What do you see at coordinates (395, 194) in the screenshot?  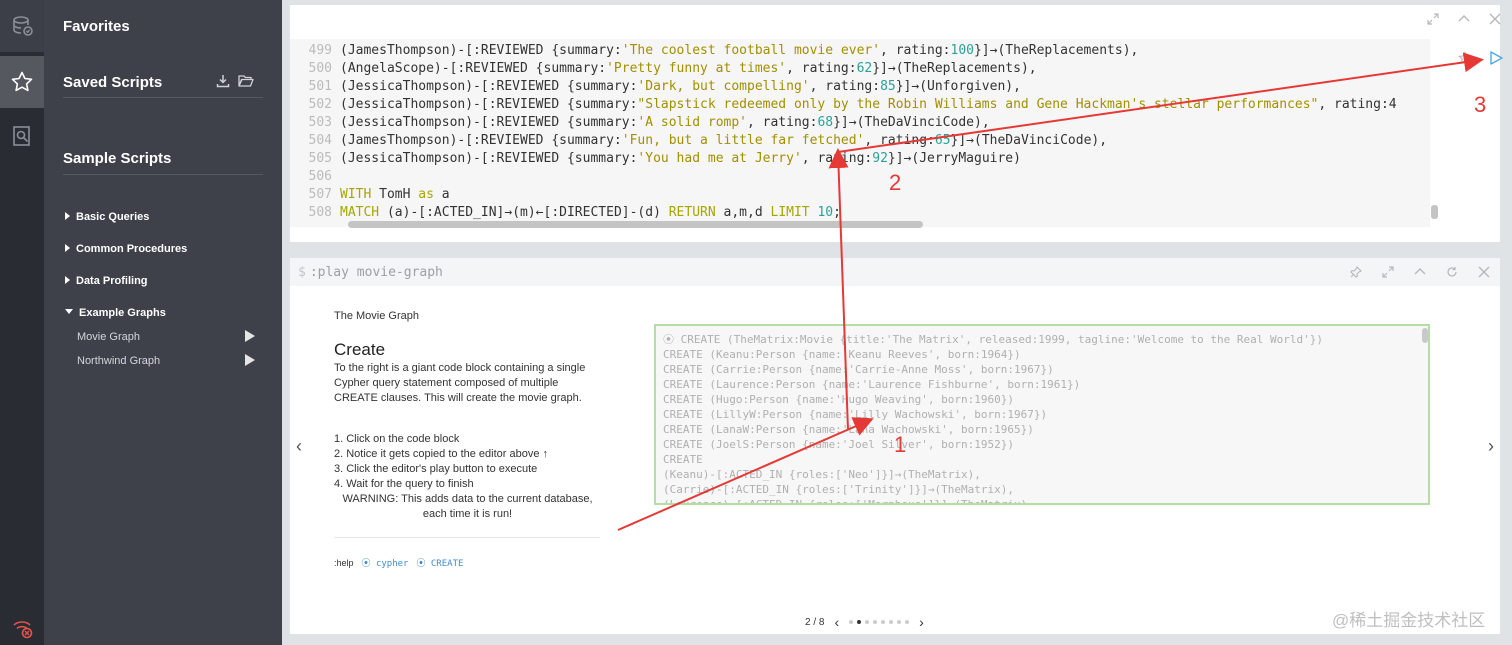 I see `code-token: TomH` at bounding box center [395, 194].